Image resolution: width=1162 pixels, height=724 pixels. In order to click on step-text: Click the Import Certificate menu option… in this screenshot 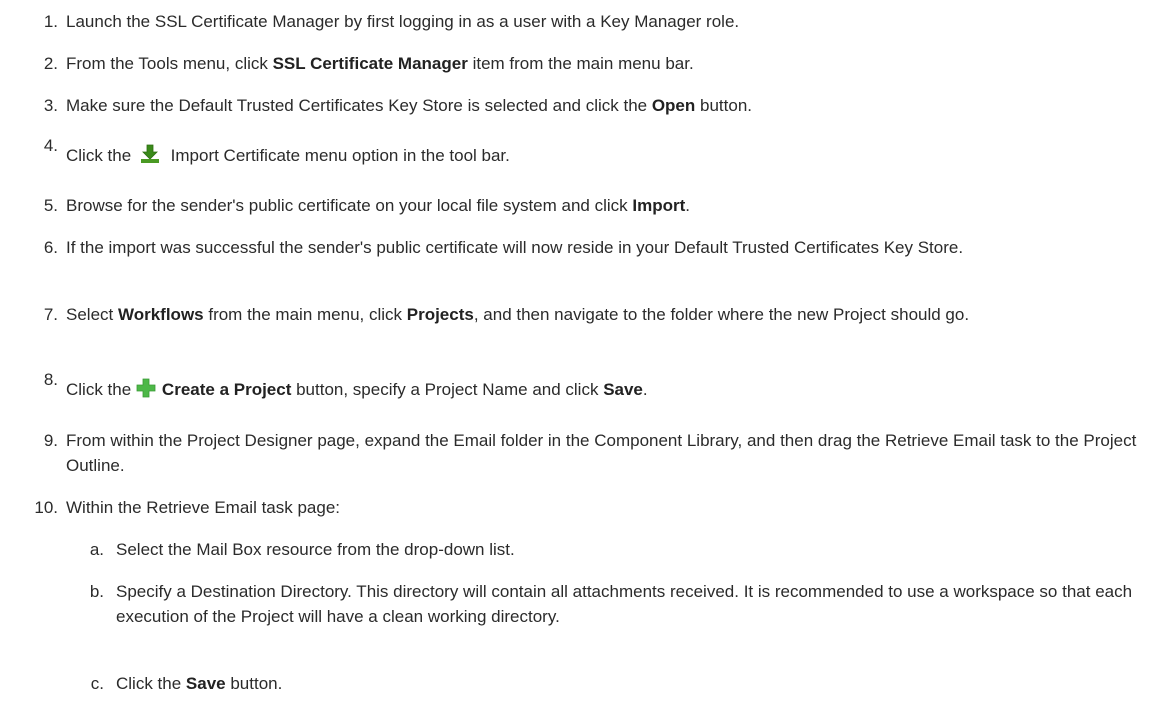, I will do `click(611, 157)`.